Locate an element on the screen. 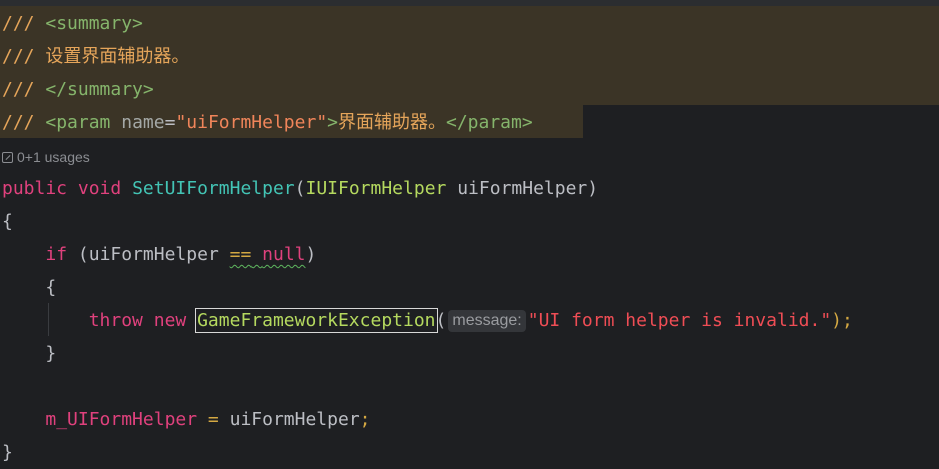 The image size is (939, 469). equality-operator: == is located at coordinates (241, 254).